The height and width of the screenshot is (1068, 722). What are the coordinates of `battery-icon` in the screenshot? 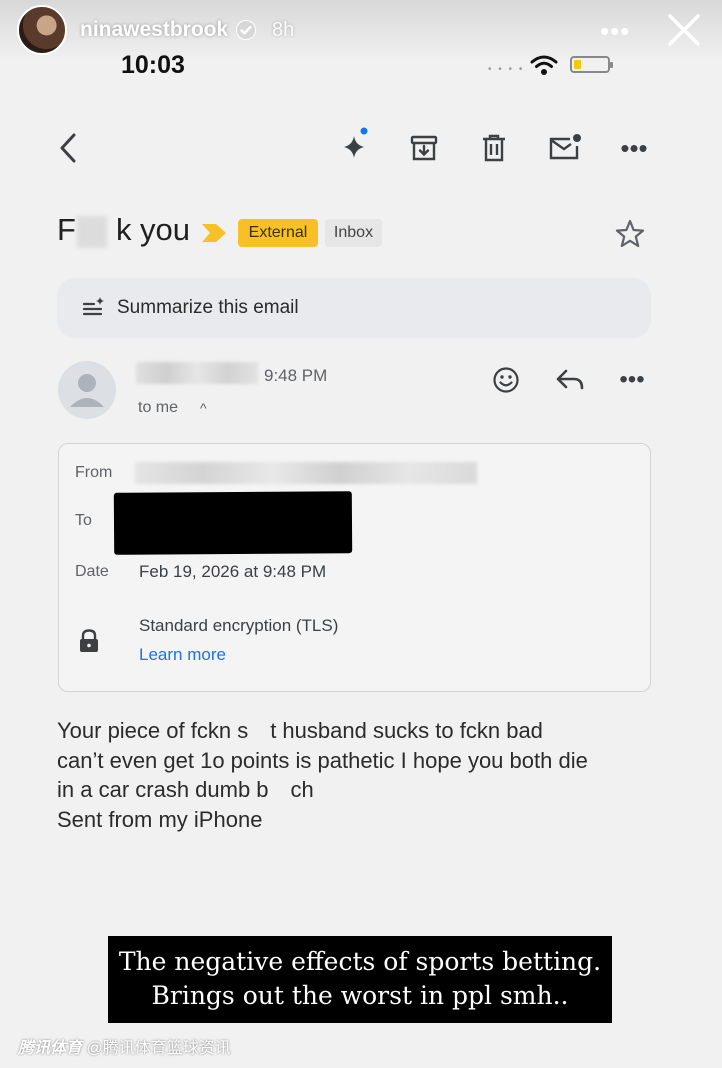 It's located at (591, 64).